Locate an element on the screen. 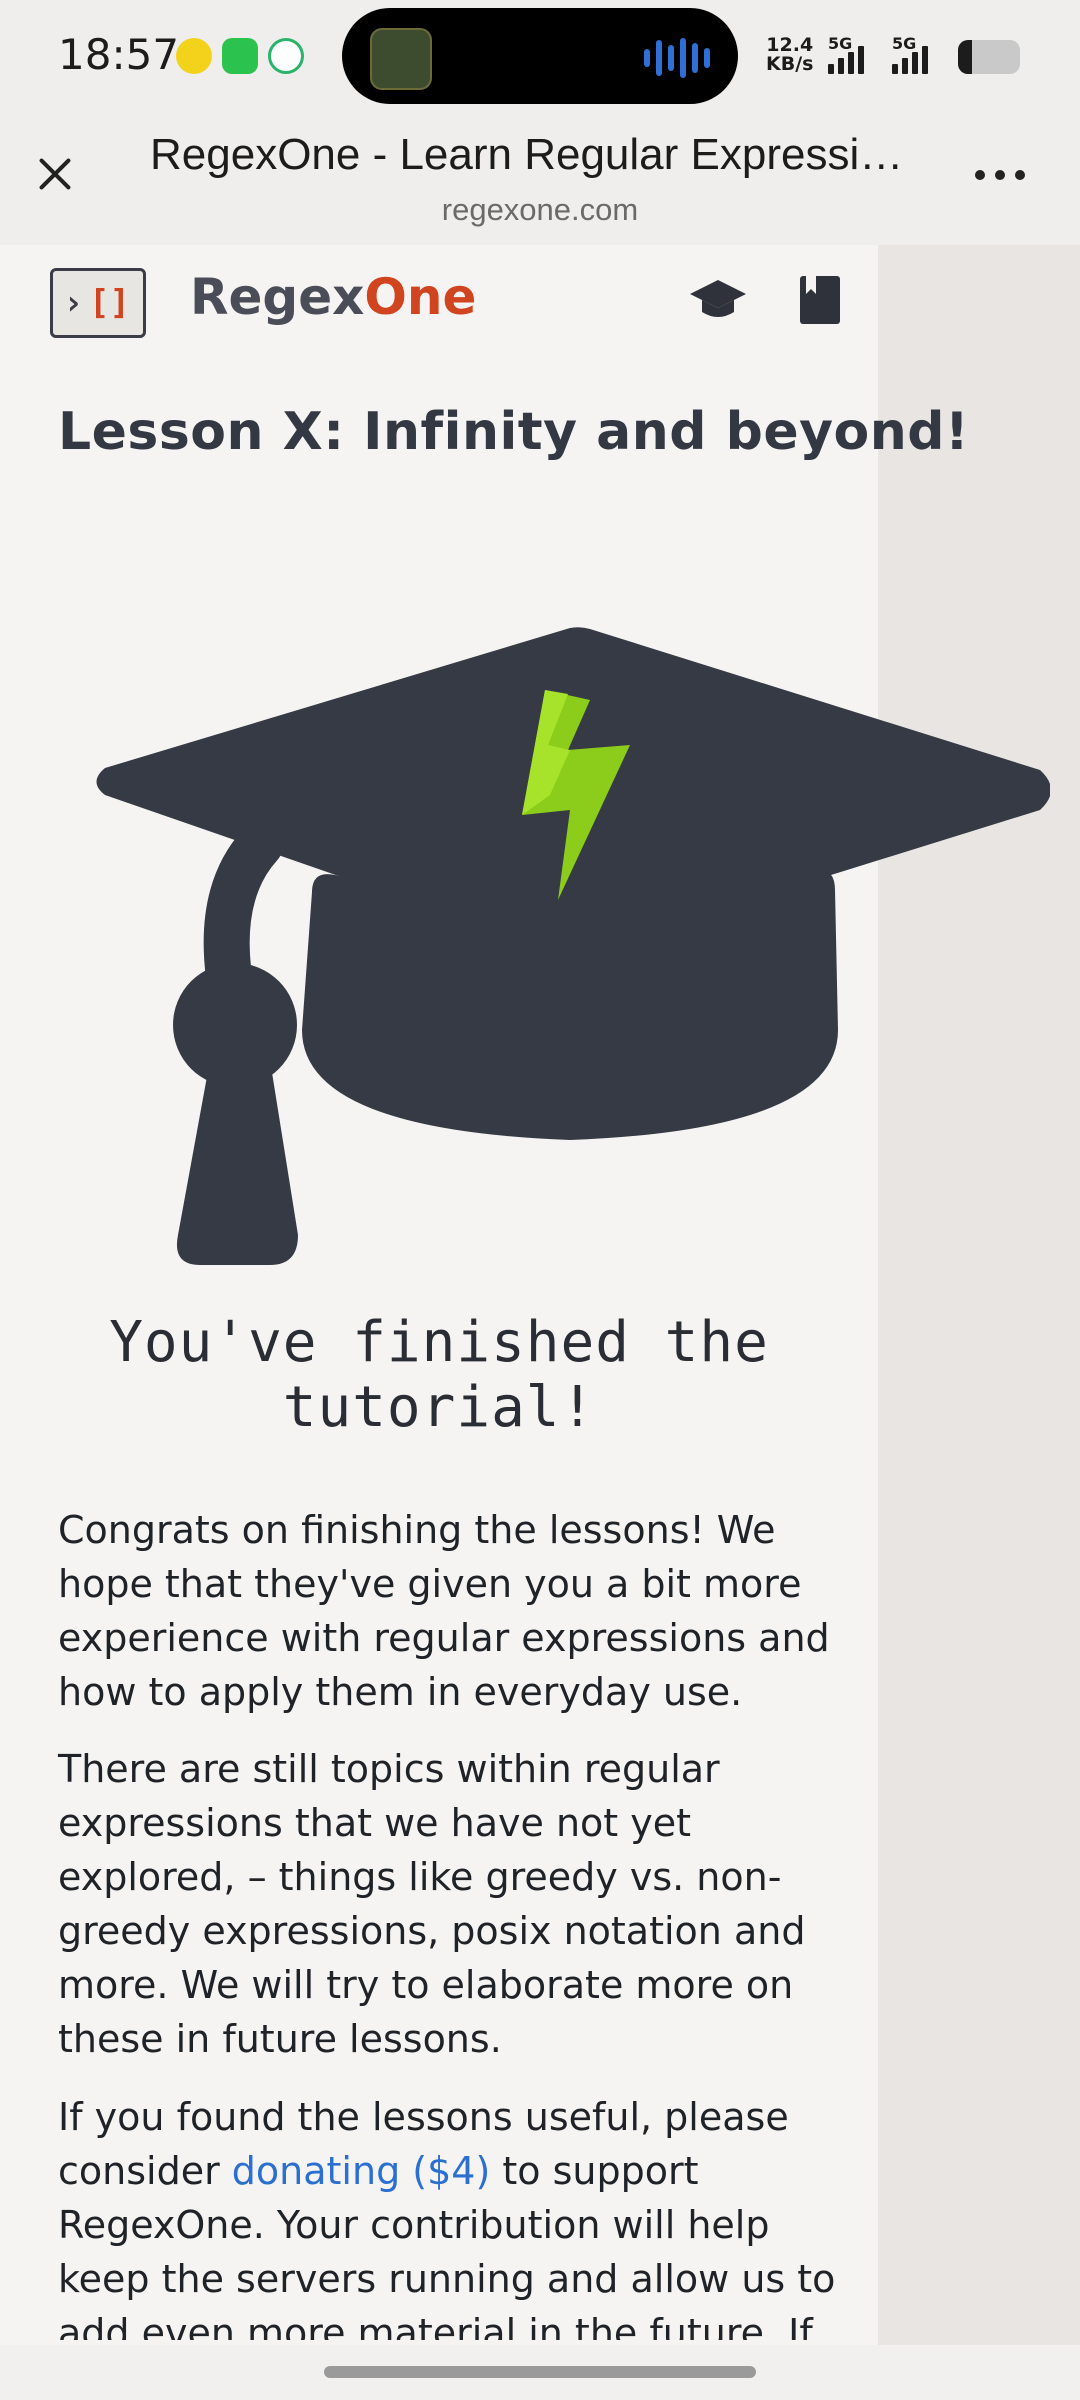  status-bar: 18:57 12.4 KB/s 5G 5G is located at coordinates (540, 57).